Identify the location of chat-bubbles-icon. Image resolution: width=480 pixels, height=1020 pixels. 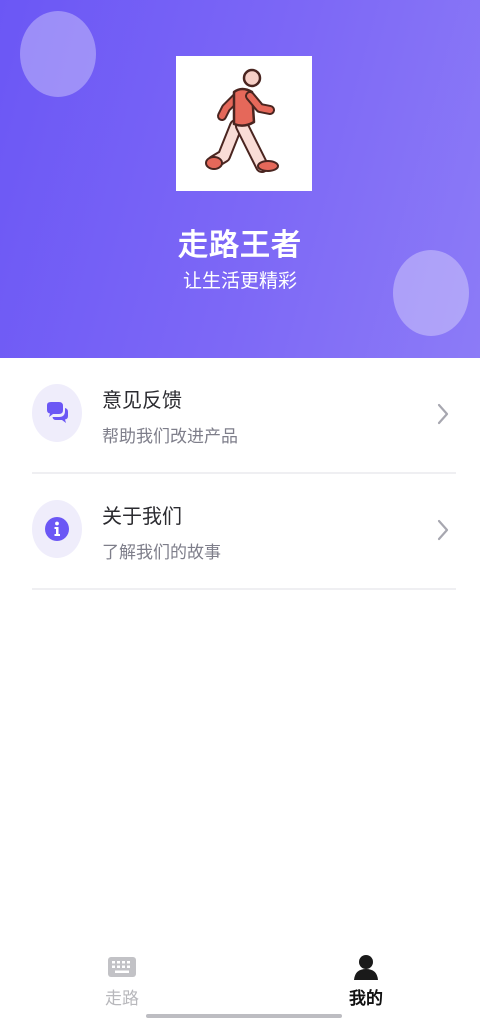
(57, 413).